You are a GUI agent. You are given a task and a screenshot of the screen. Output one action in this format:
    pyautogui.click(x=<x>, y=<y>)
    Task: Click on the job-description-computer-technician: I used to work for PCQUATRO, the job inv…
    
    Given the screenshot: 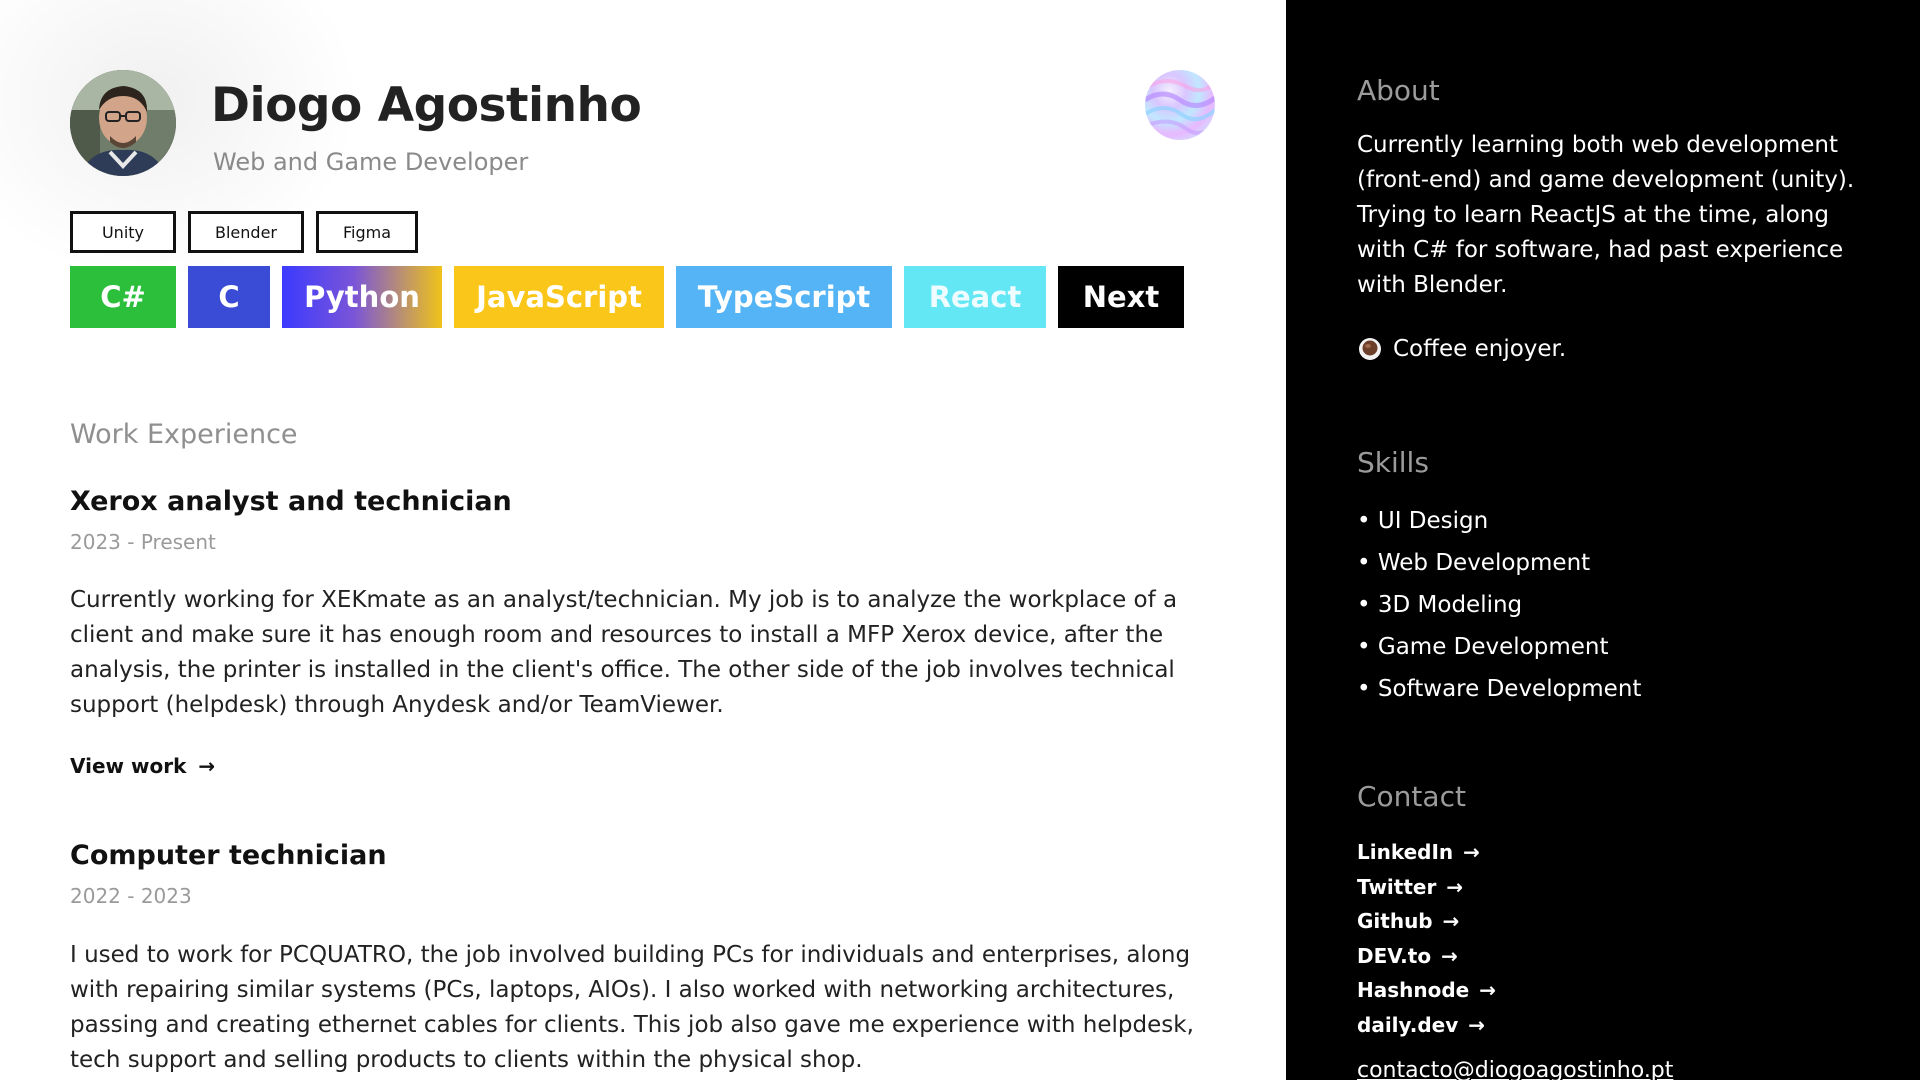 What is the action you would take?
    pyautogui.click(x=632, y=1007)
    